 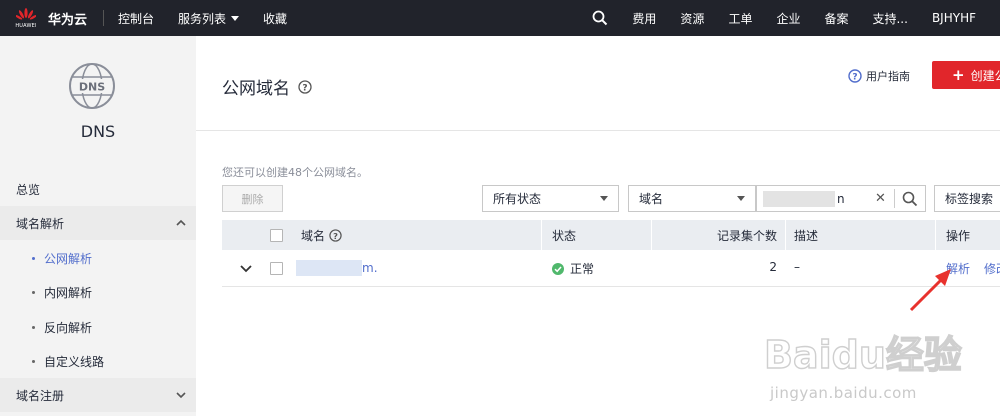 I want to click on page-title: 公网域名 ?, so click(x=267, y=86).